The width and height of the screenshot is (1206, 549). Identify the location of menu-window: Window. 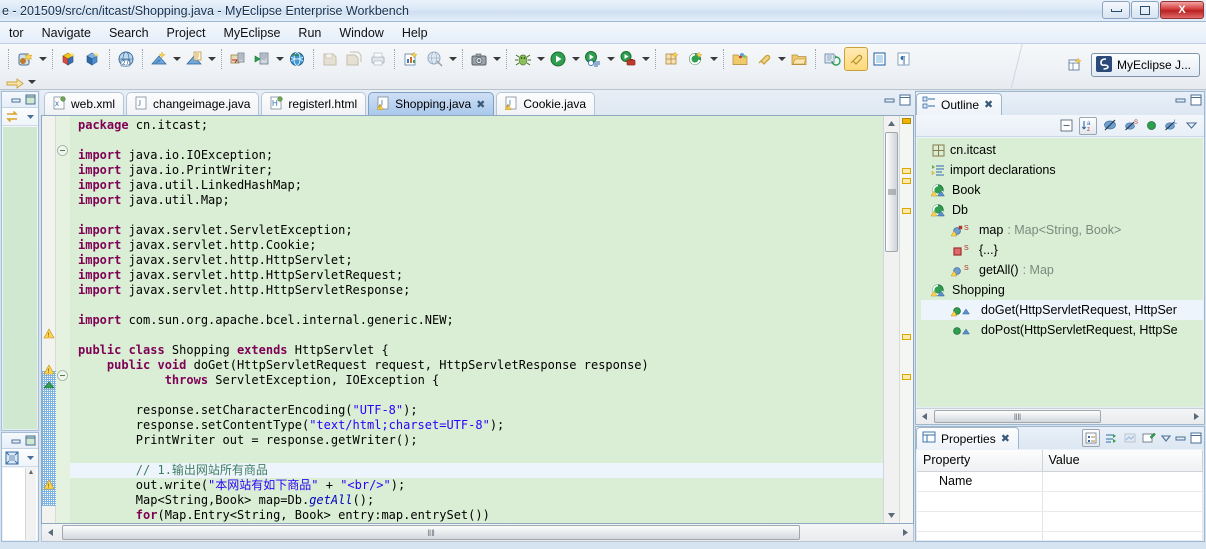
(361, 33).